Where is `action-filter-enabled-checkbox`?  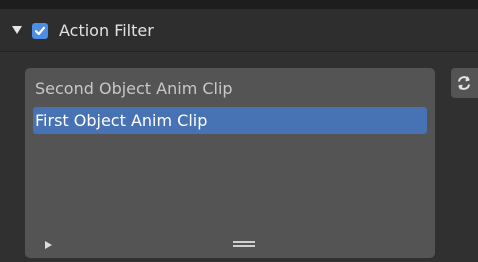 action-filter-enabled-checkbox is located at coordinates (40, 31).